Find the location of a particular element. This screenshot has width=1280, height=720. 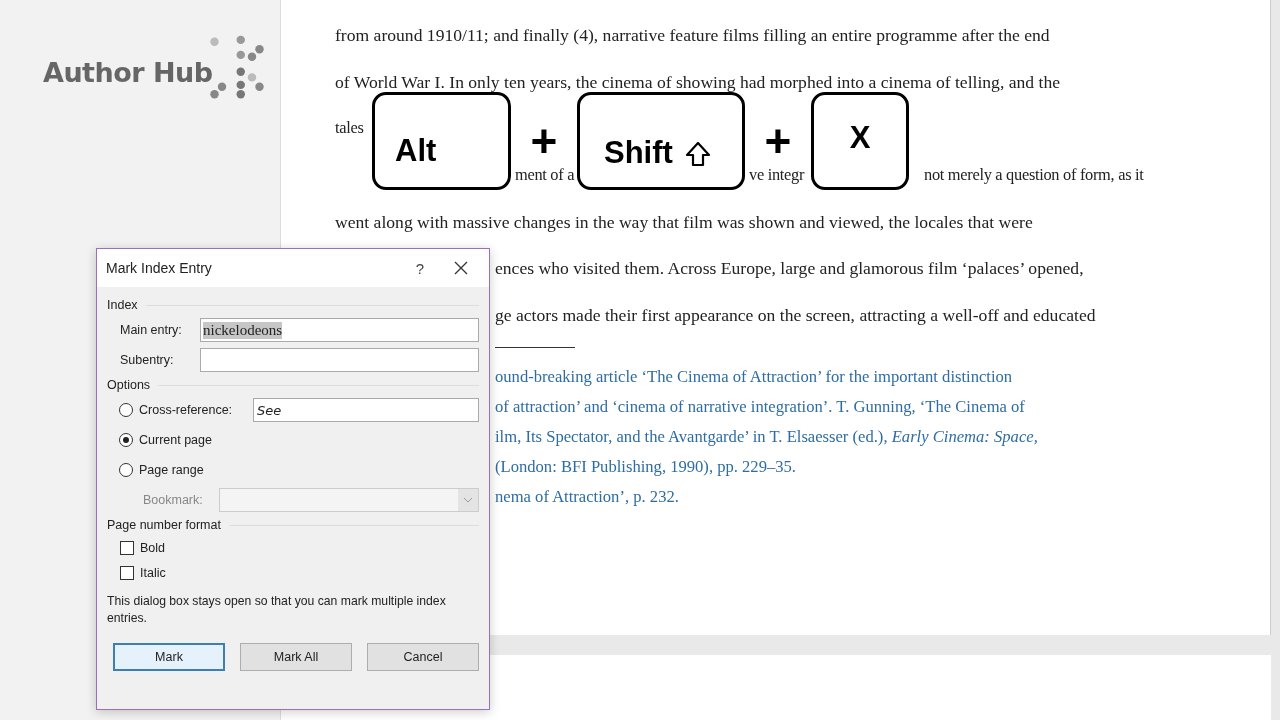

footnote-text: ilm, Its Spectator, and the Avantgarde’ in T. Elsaesser (ed.), Early Cinema: Space, is located at coordinates (767, 436).